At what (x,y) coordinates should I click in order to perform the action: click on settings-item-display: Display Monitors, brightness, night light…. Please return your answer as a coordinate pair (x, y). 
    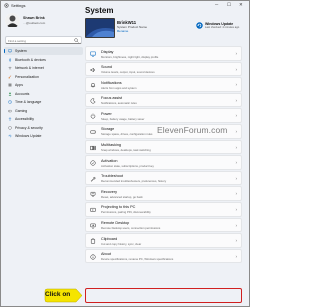
    Looking at the image, I should click on (163, 53).